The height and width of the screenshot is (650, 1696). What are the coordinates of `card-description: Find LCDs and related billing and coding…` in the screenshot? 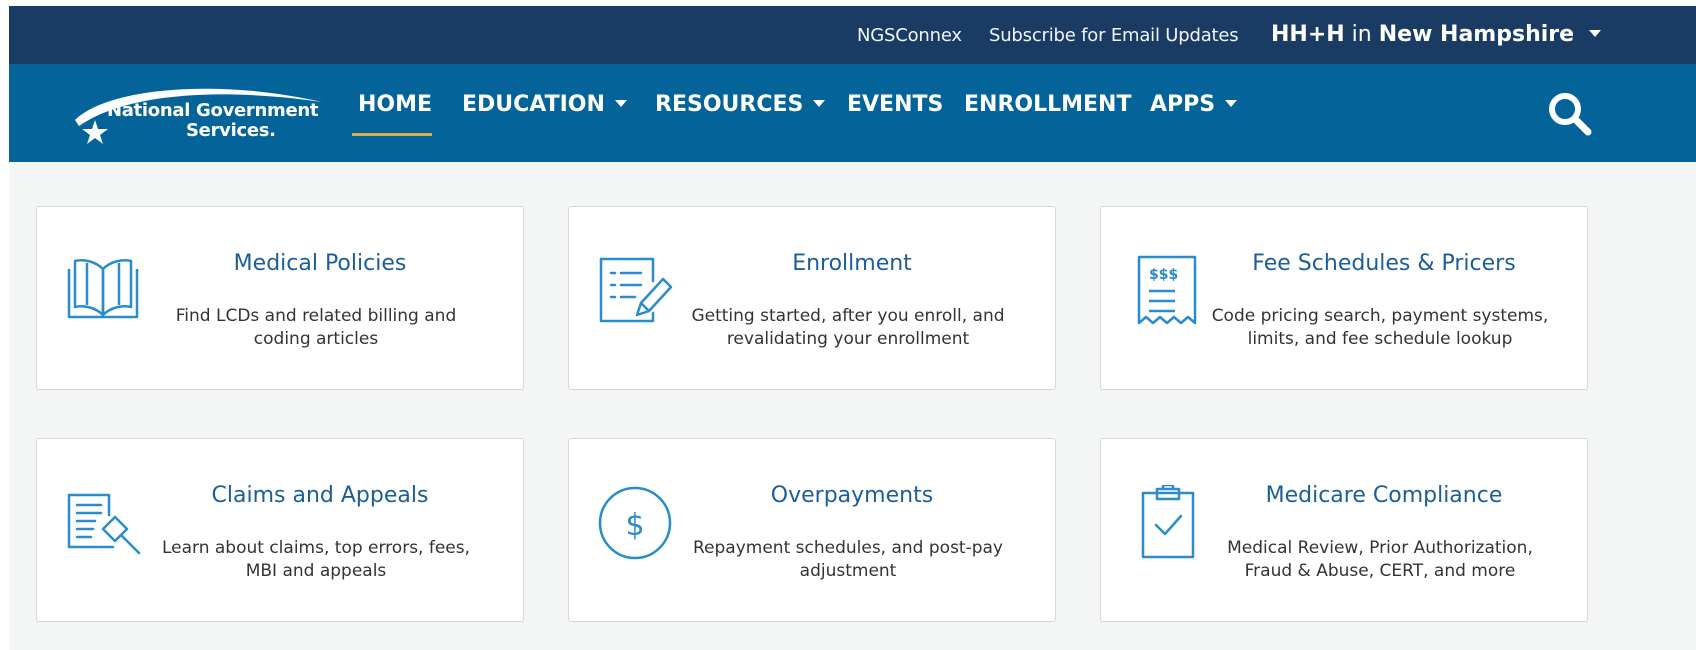 It's located at (316, 327).